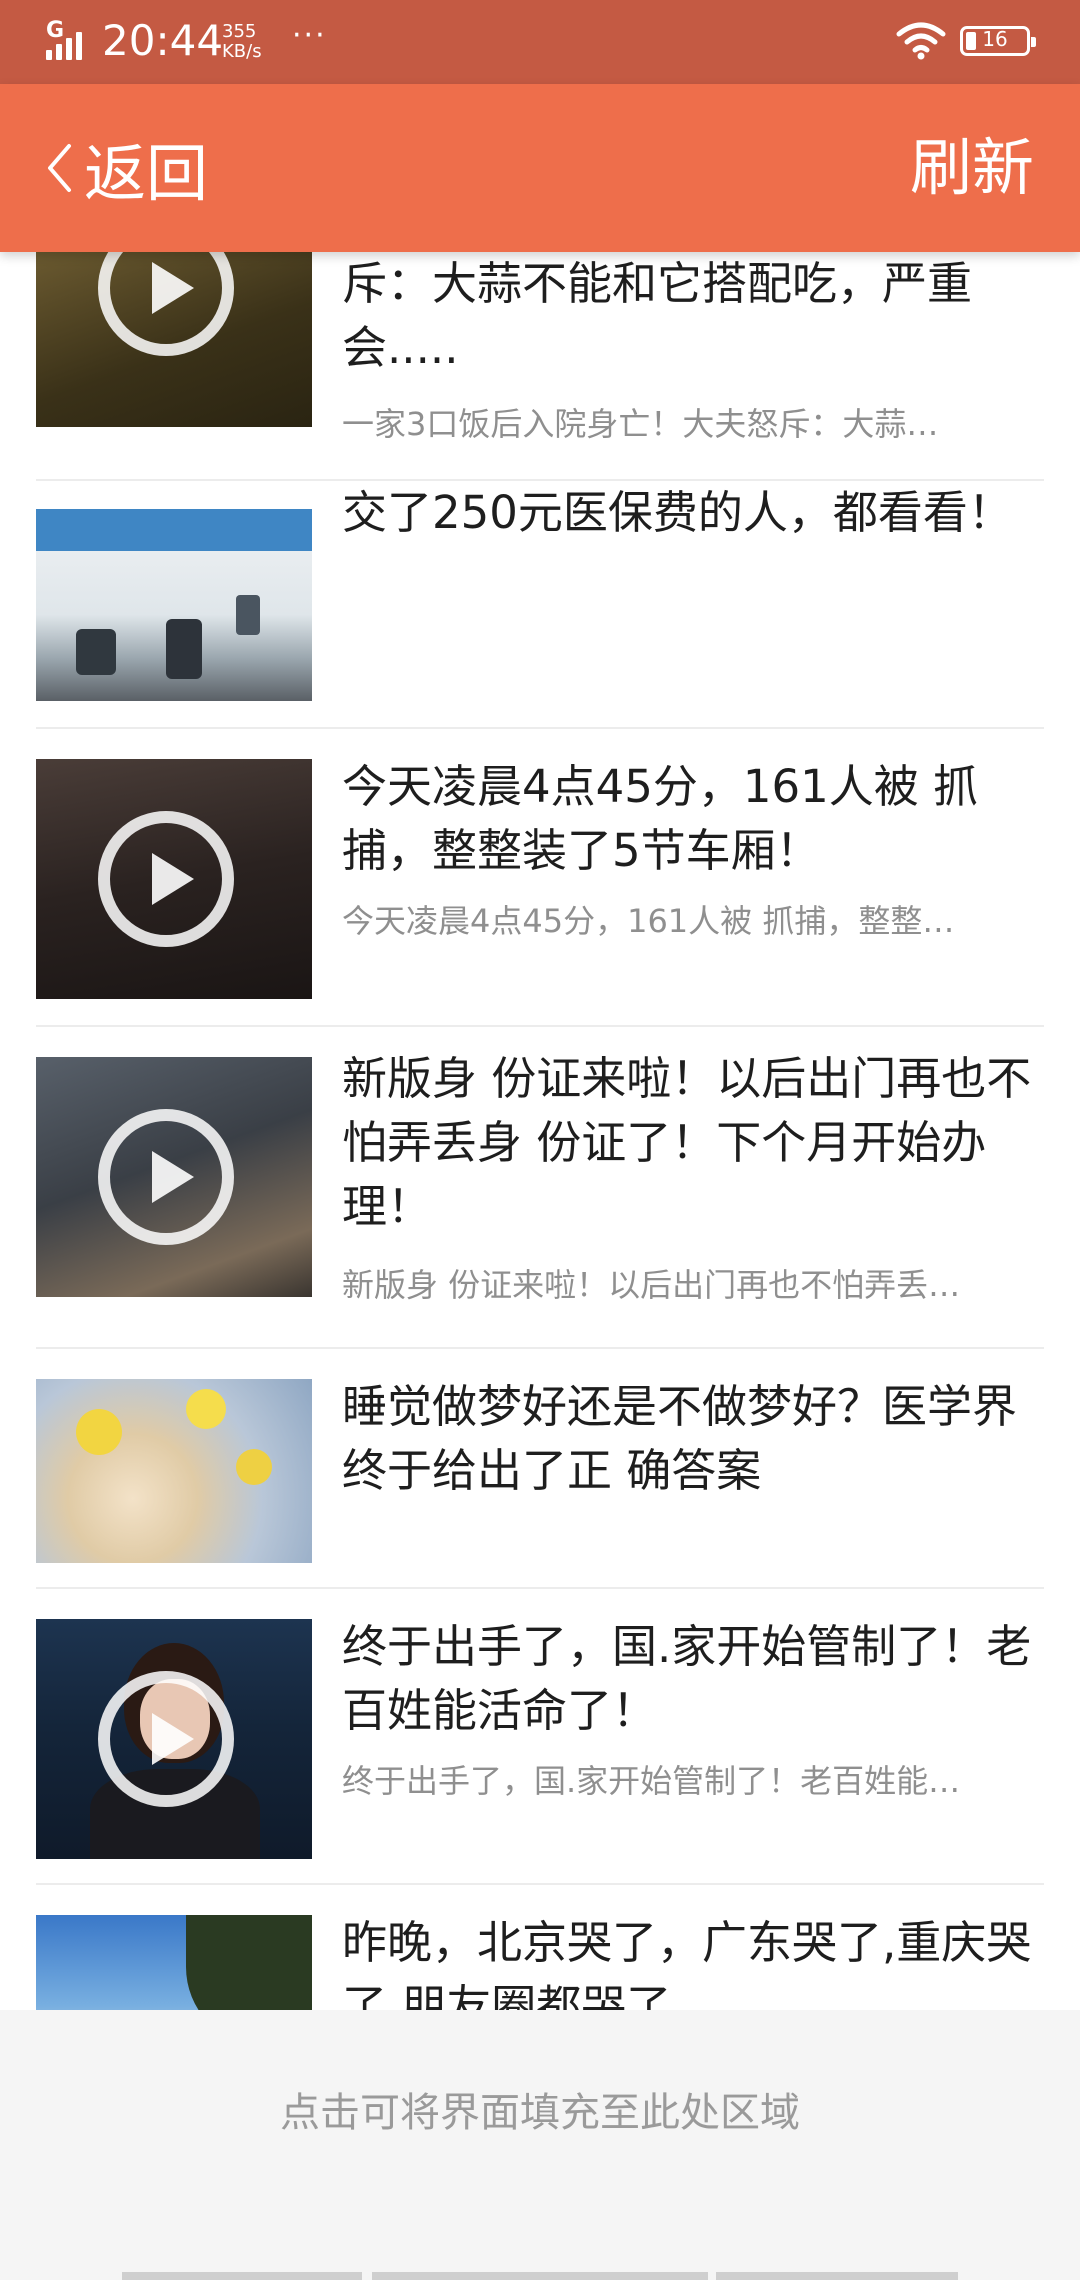 The height and width of the screenshot is (2280, 1080). What do you see at coordinates (65, 39) in the screenshot?
I see `signal-icon: G` at bounding box center [65, 39].